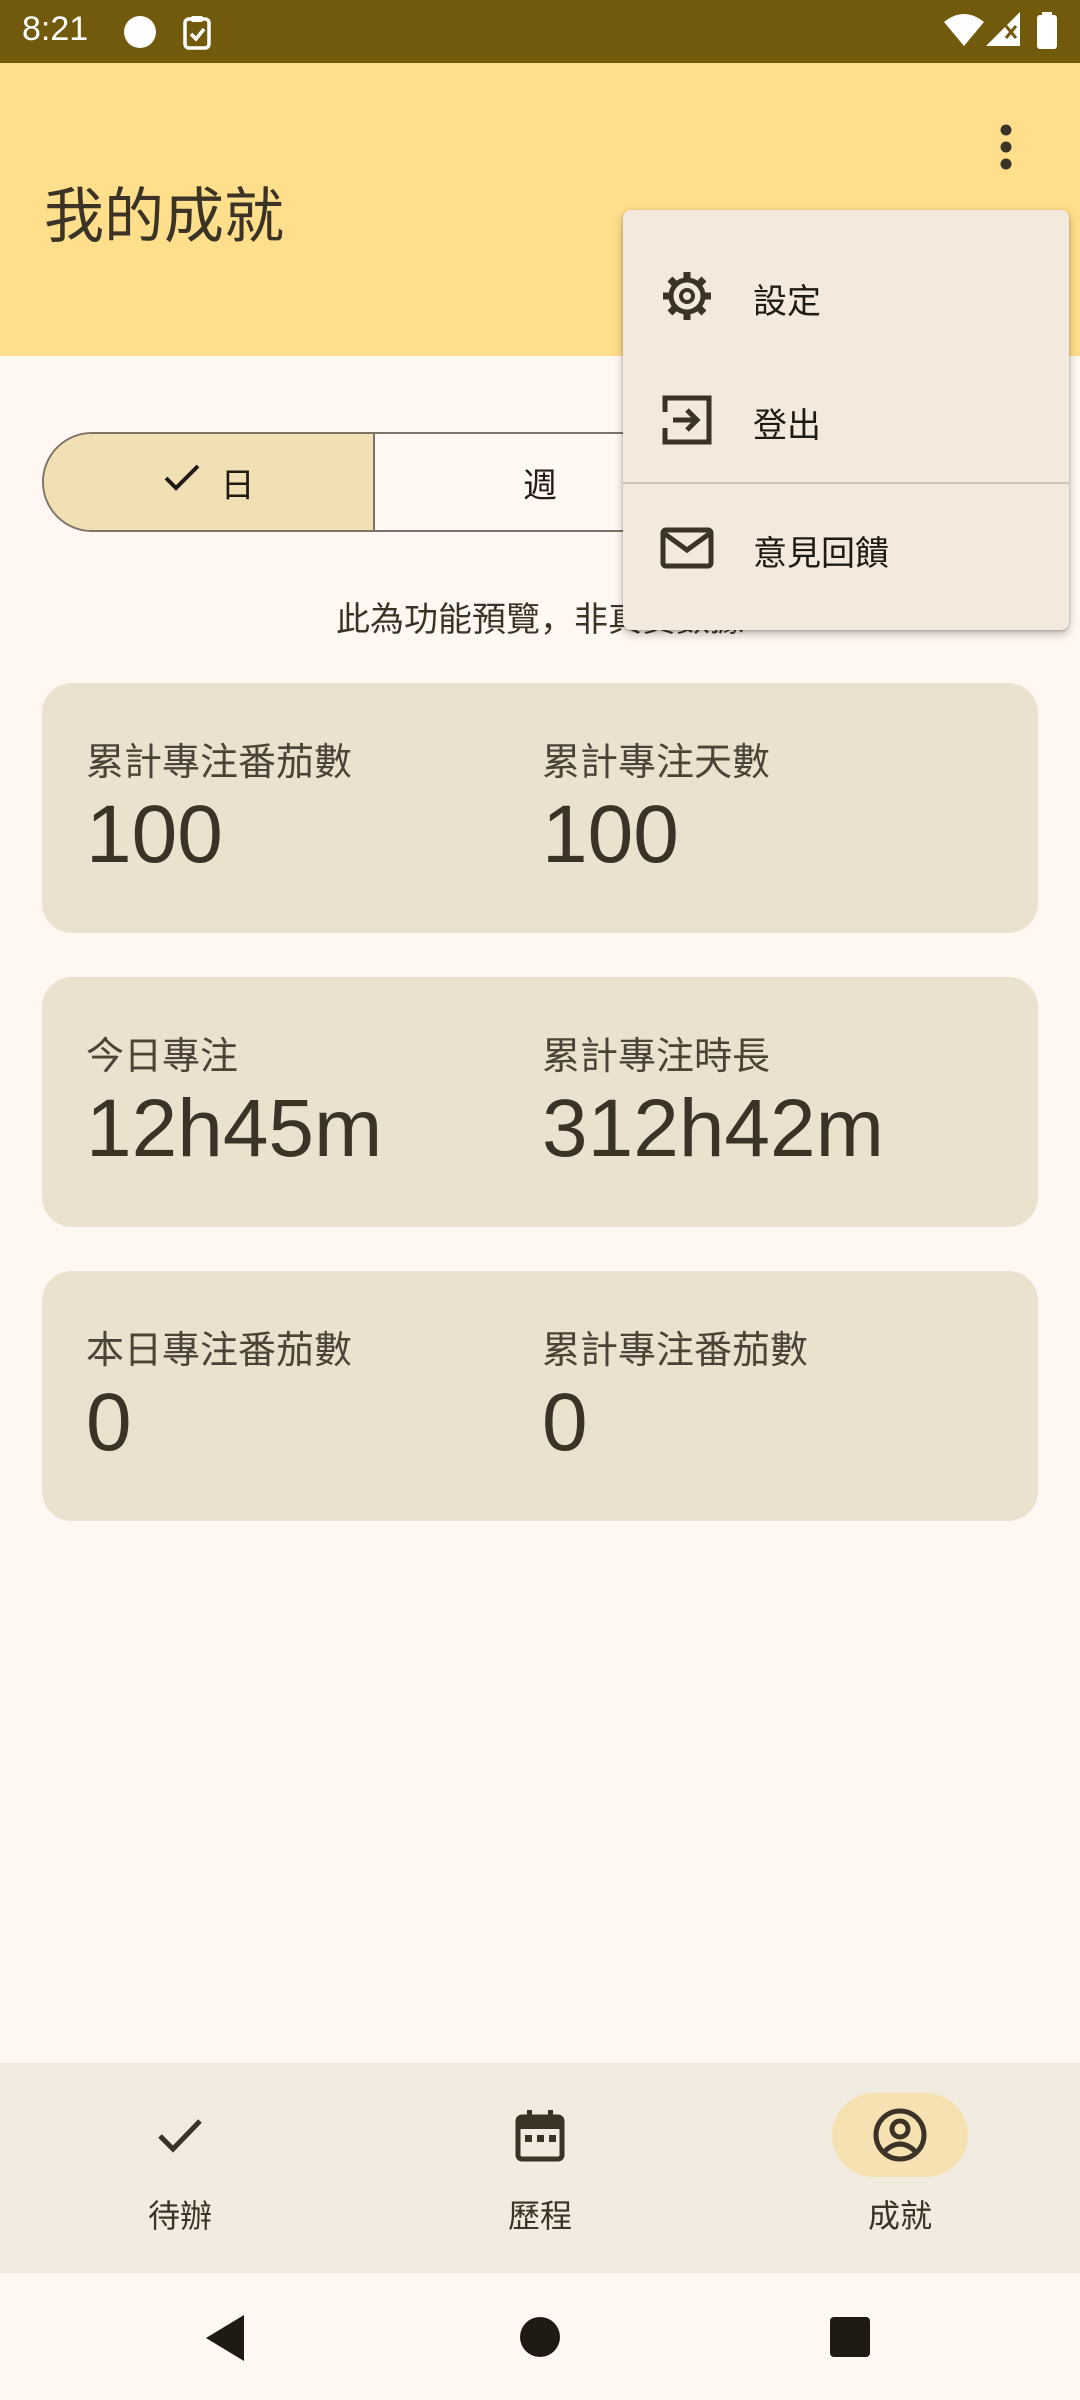  I want to click on stat-total-focus-time: 累計專注時長 312h42m, so click(713, 1100).